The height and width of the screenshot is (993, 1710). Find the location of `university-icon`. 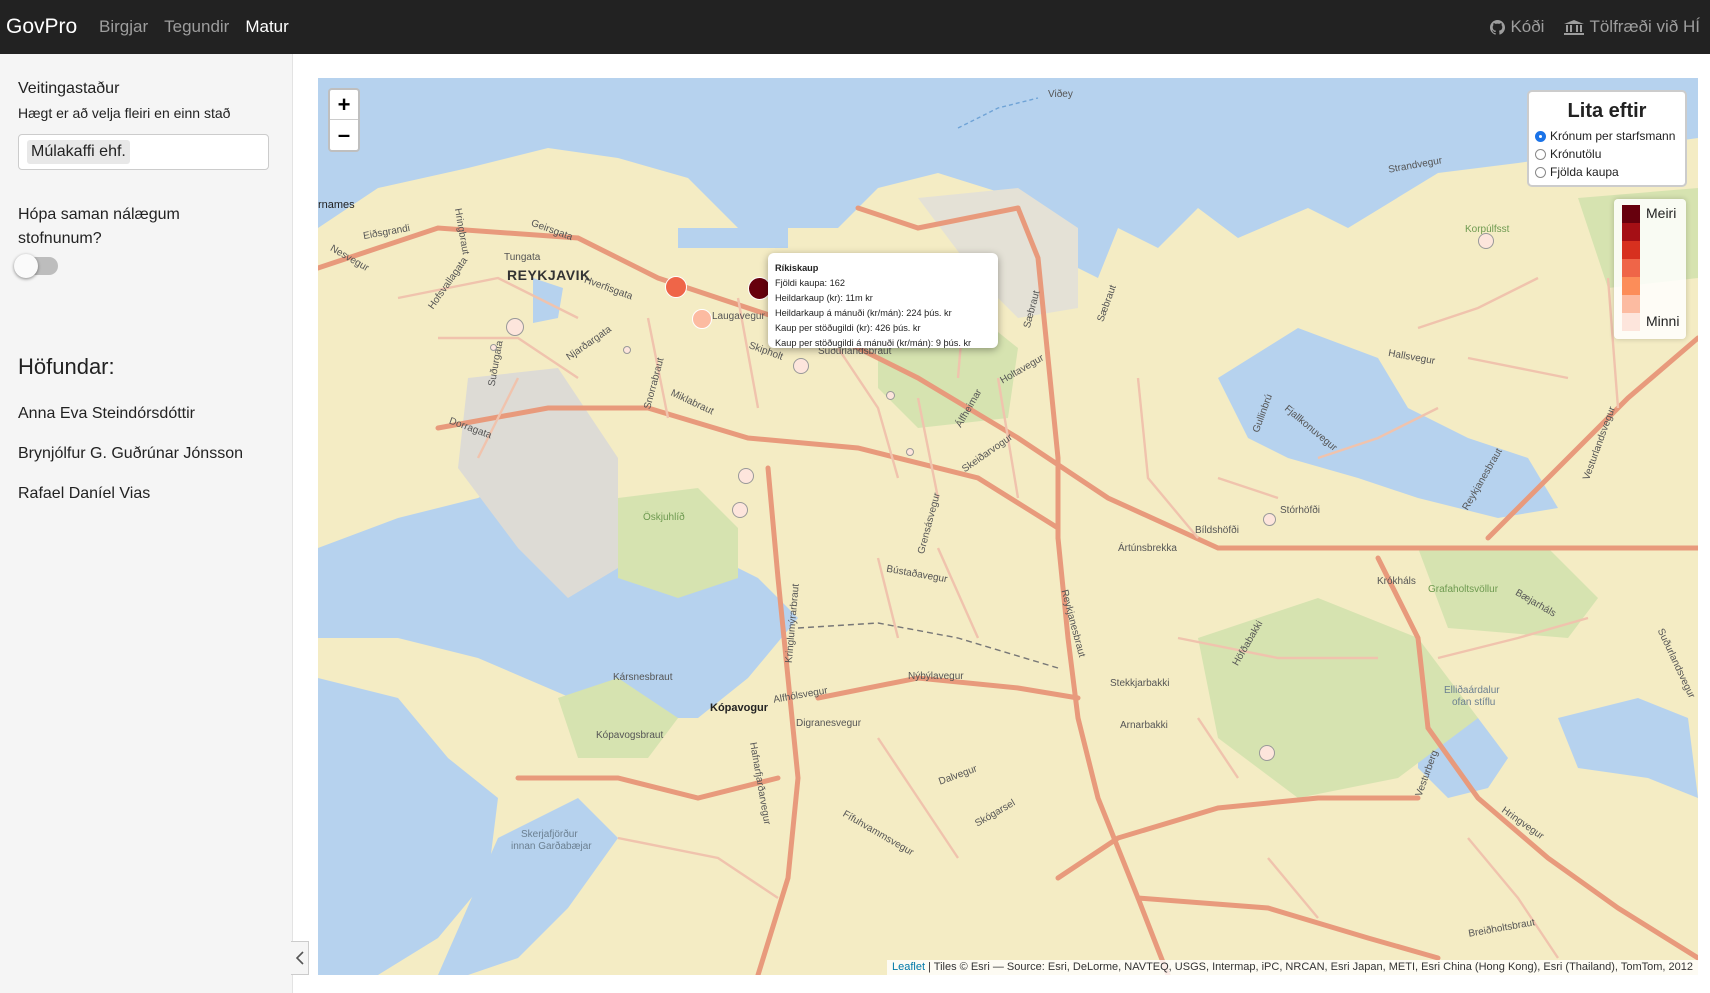

university-icon is located at coordinates (1574, 27).